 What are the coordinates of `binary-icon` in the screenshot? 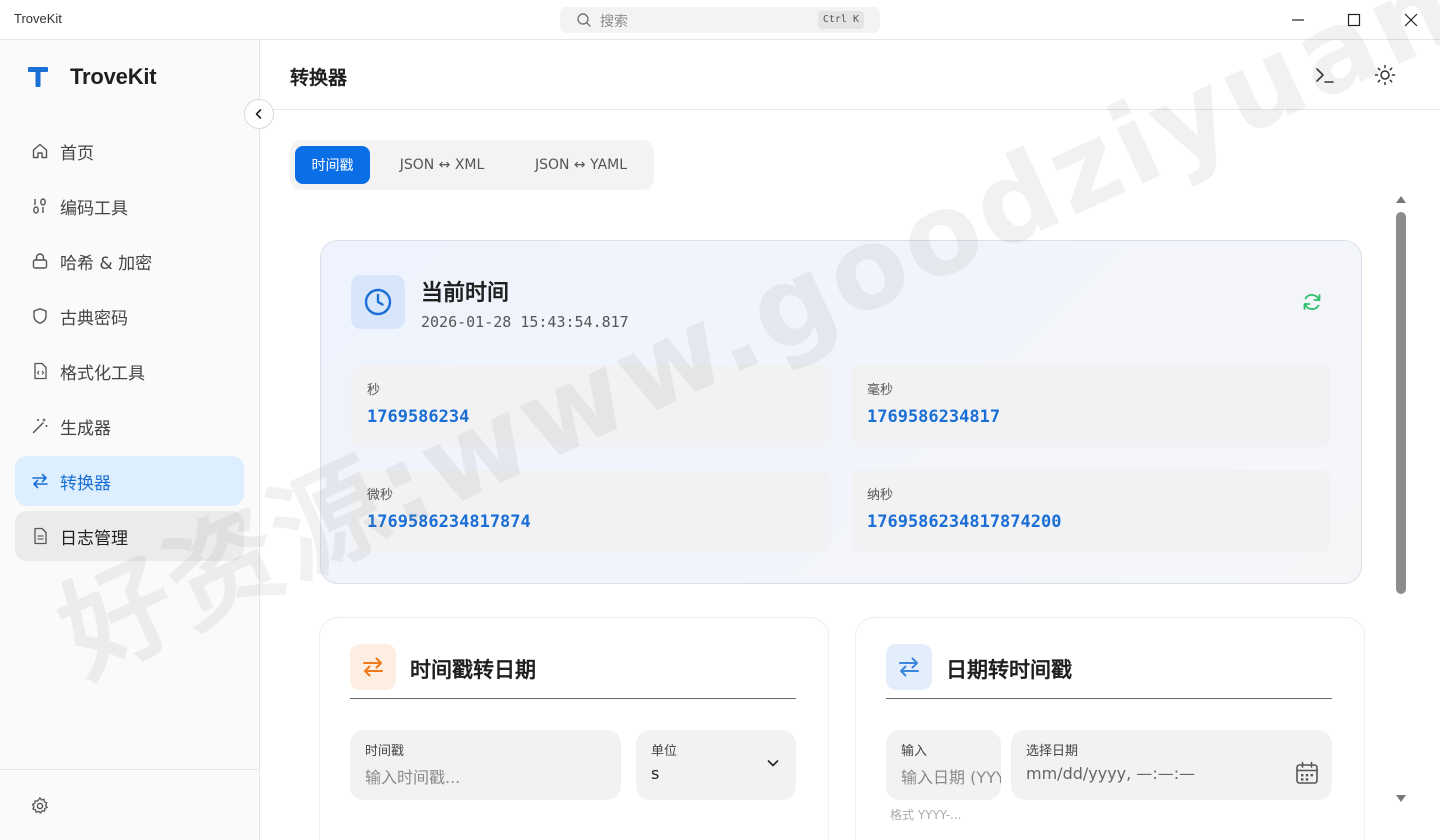 It's located at (40, 206).